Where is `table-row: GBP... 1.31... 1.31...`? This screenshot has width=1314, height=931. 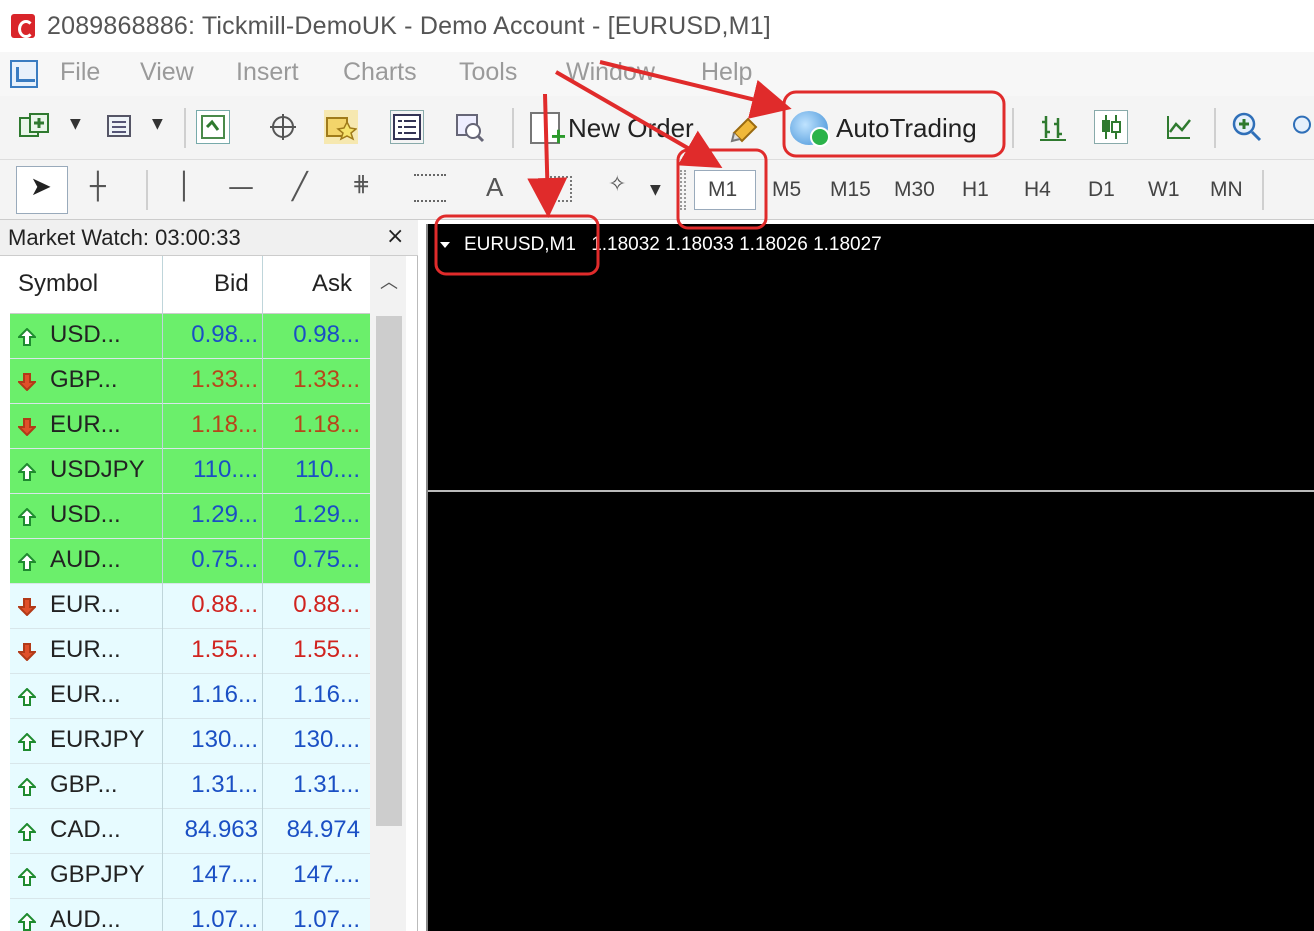
table-row: GBP... 1.31... 1.31... is located at coordinates (190, 786).